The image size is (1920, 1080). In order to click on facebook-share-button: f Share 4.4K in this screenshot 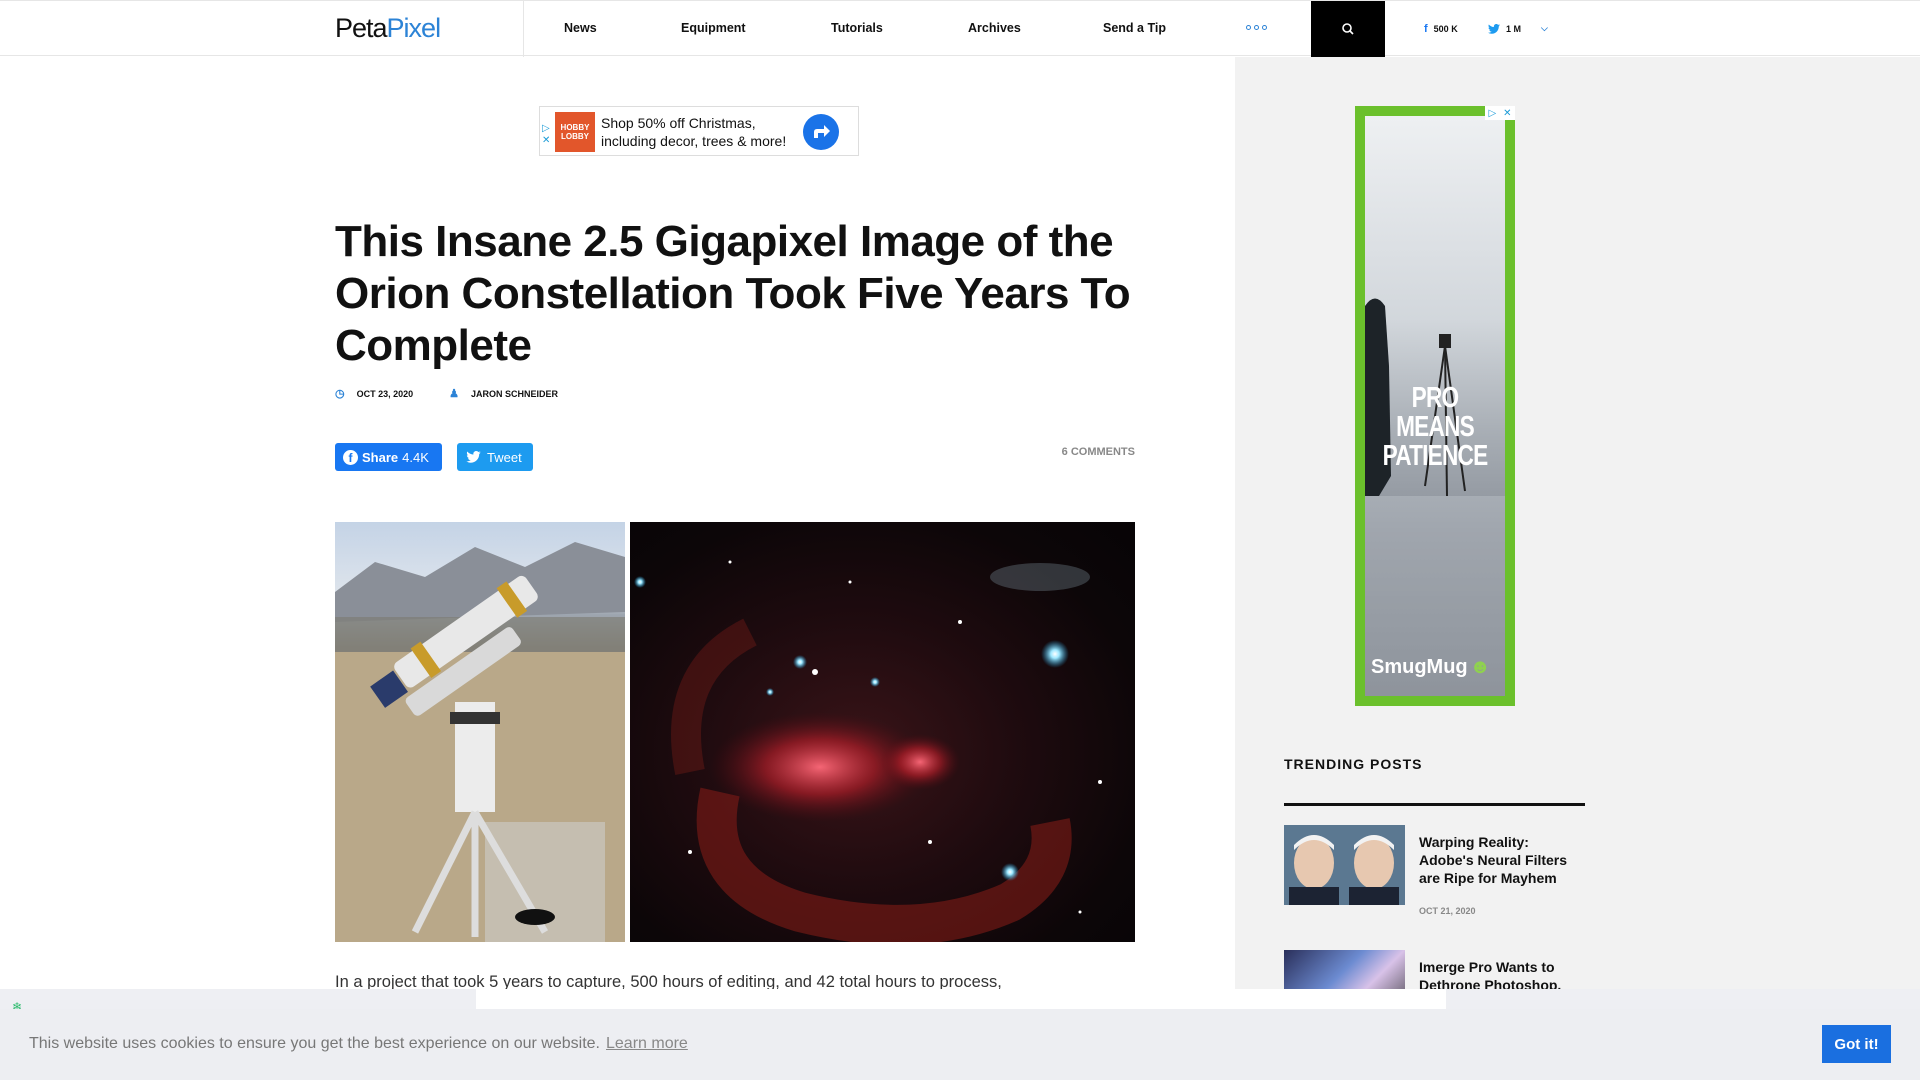, I will do `click(388, 457)`.